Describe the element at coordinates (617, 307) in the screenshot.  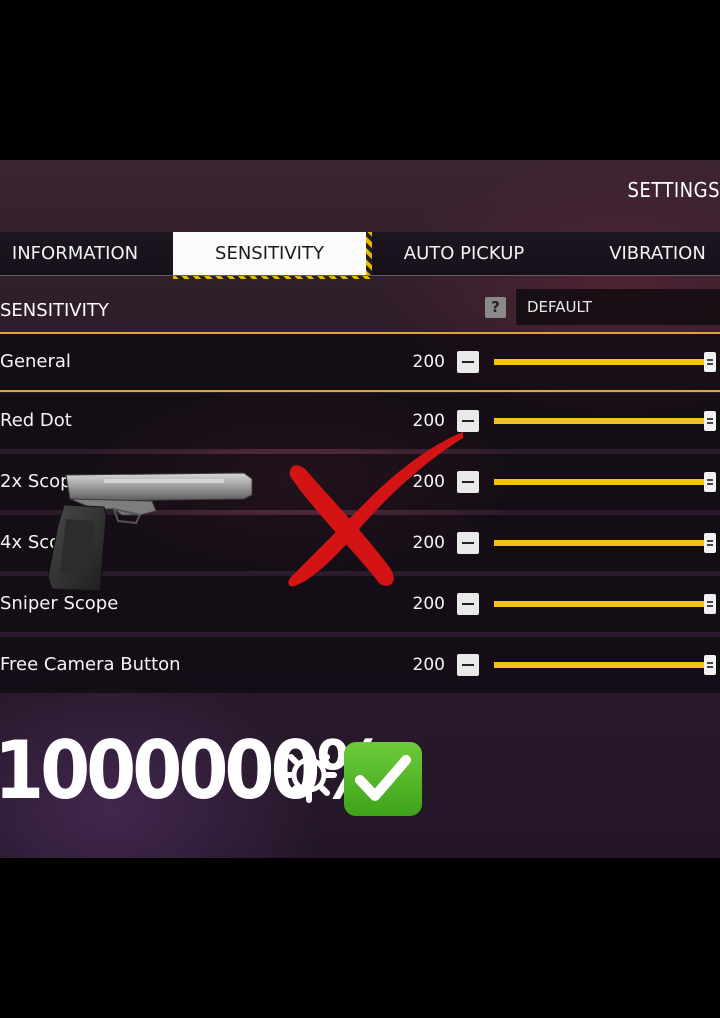
I see `preset-select: DEFAULT` at that location.